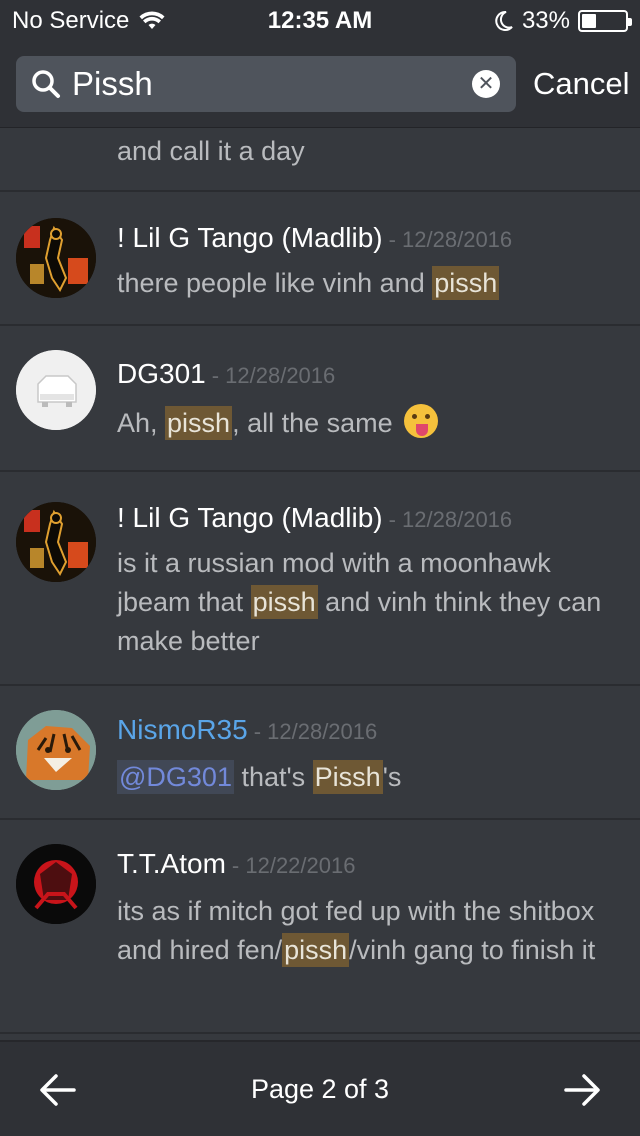 The image size is (640, 1136). I want to click on close-icon: ✕, so click(486, 84).